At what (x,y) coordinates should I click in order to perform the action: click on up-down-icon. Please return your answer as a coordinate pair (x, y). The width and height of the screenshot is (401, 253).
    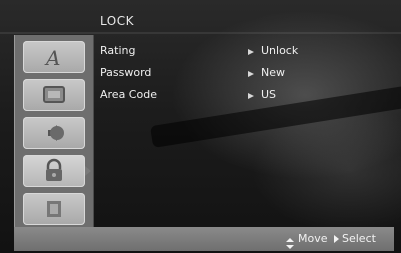
    Looking at the image, I should click on (290, 243).